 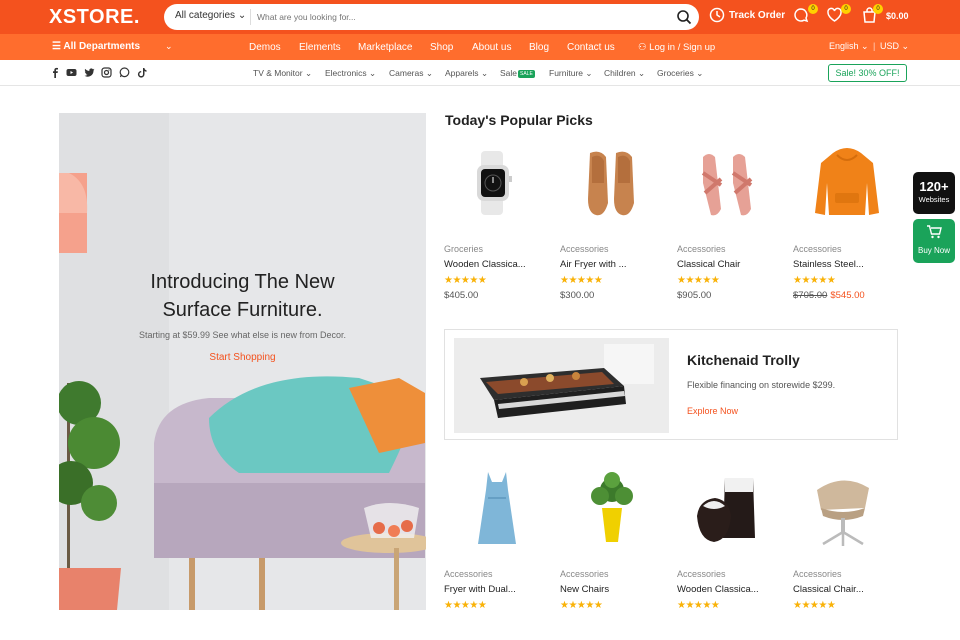 What do you see at coordinates (462, 73) in the screenshot?
I see `cat-label: Apparels` at bounding box center [462, 73].